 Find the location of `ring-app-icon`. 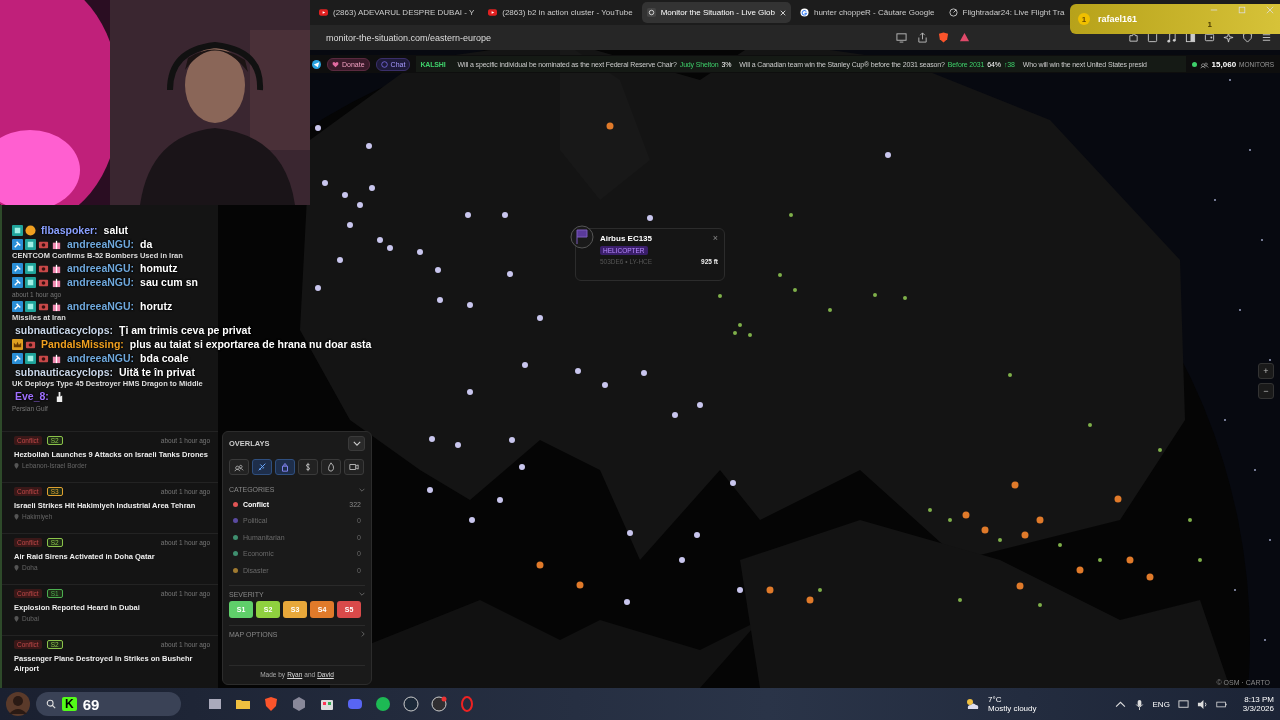

ring-app-icon is located at coordinates (467, 704).